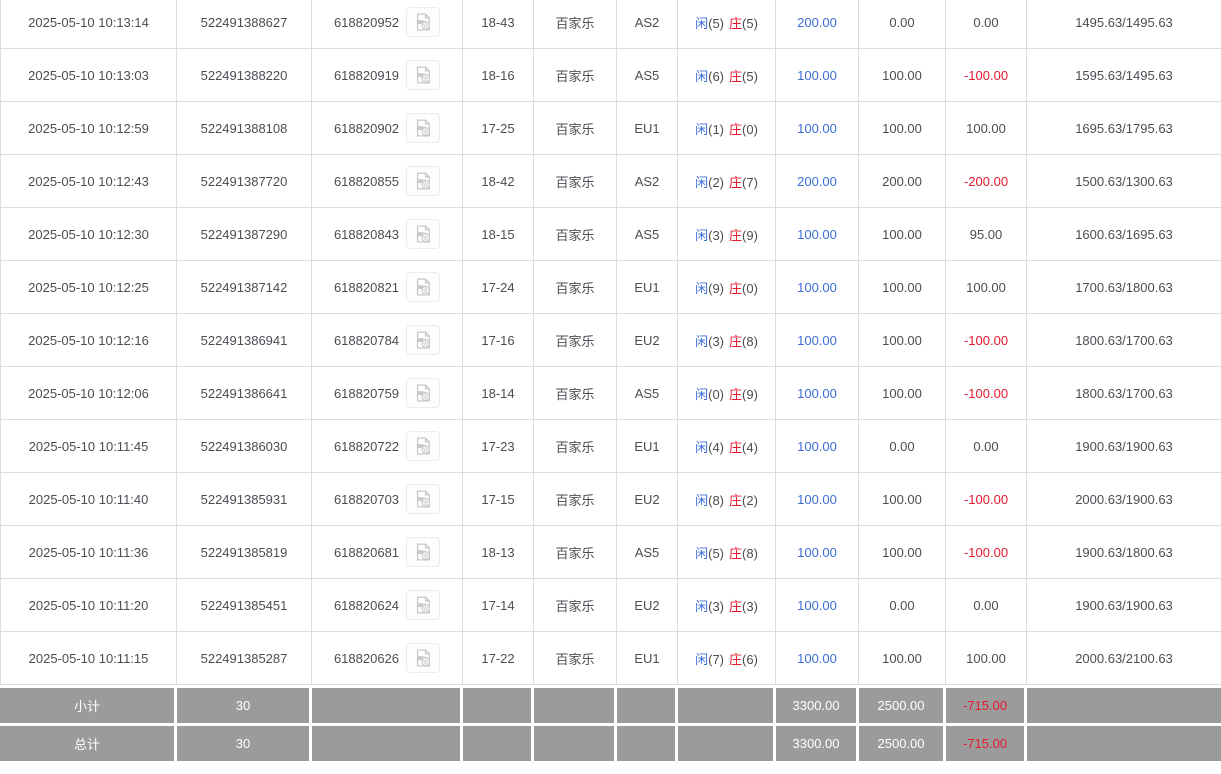 The image size is (1221, 774). What do you see at coordinates (986, 24) in the screenshot?
I see `win-loss-cell: 0.00` at bounding box center [986, 24].